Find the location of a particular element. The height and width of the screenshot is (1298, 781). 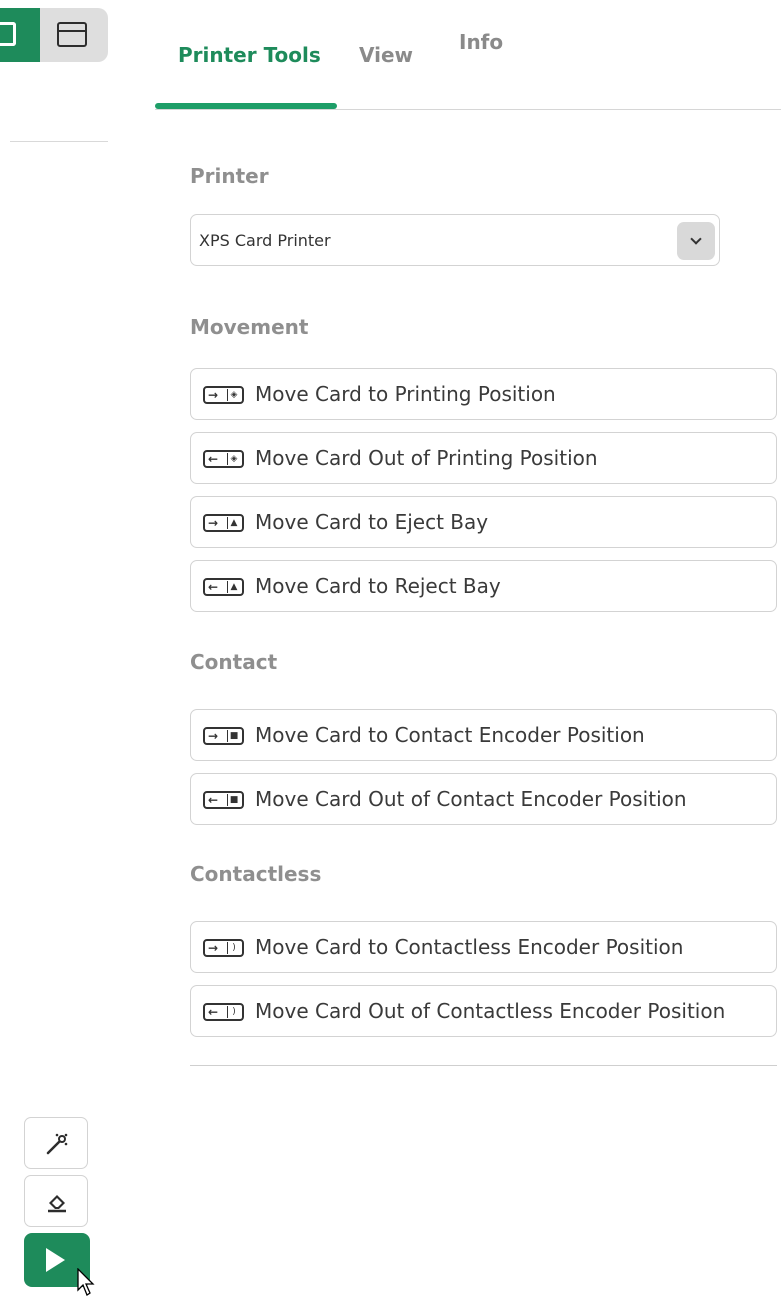

card-reject-icon: ← ▲ is located at coordinates (223, 587).